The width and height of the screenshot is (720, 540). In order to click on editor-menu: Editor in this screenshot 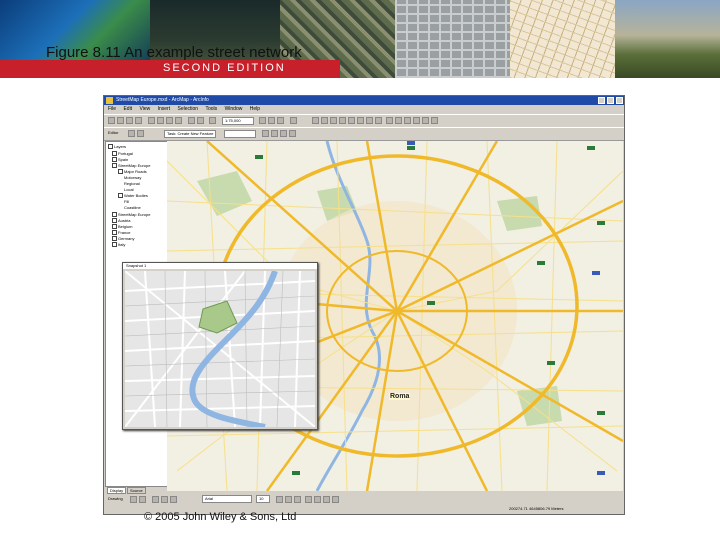, I will do `click(113, 132)`.